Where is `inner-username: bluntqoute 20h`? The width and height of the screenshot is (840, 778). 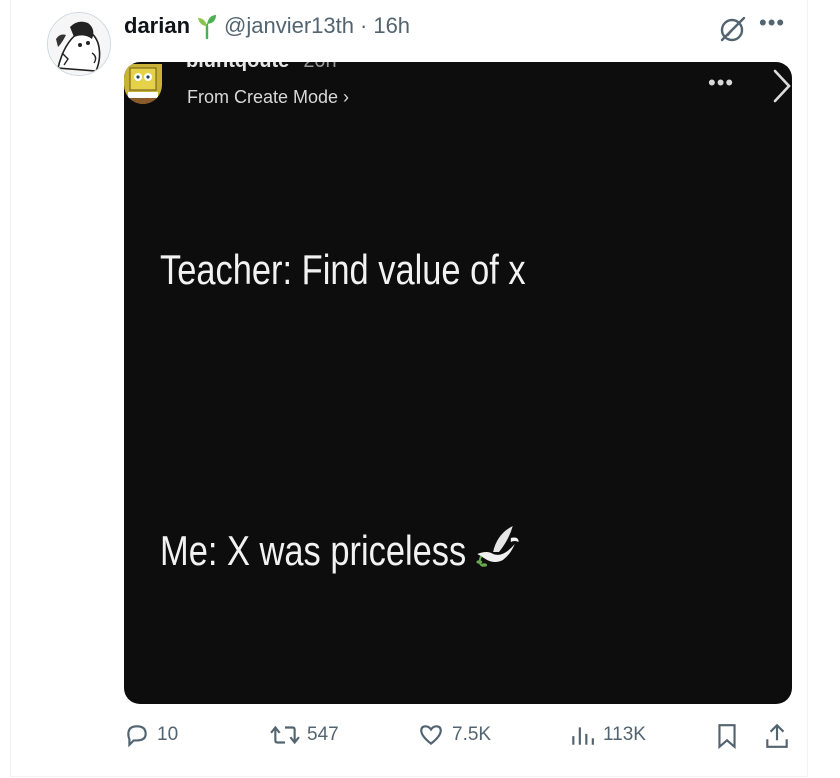
inner-username: bluntqoute 20h is located at coordinates (261, 67).